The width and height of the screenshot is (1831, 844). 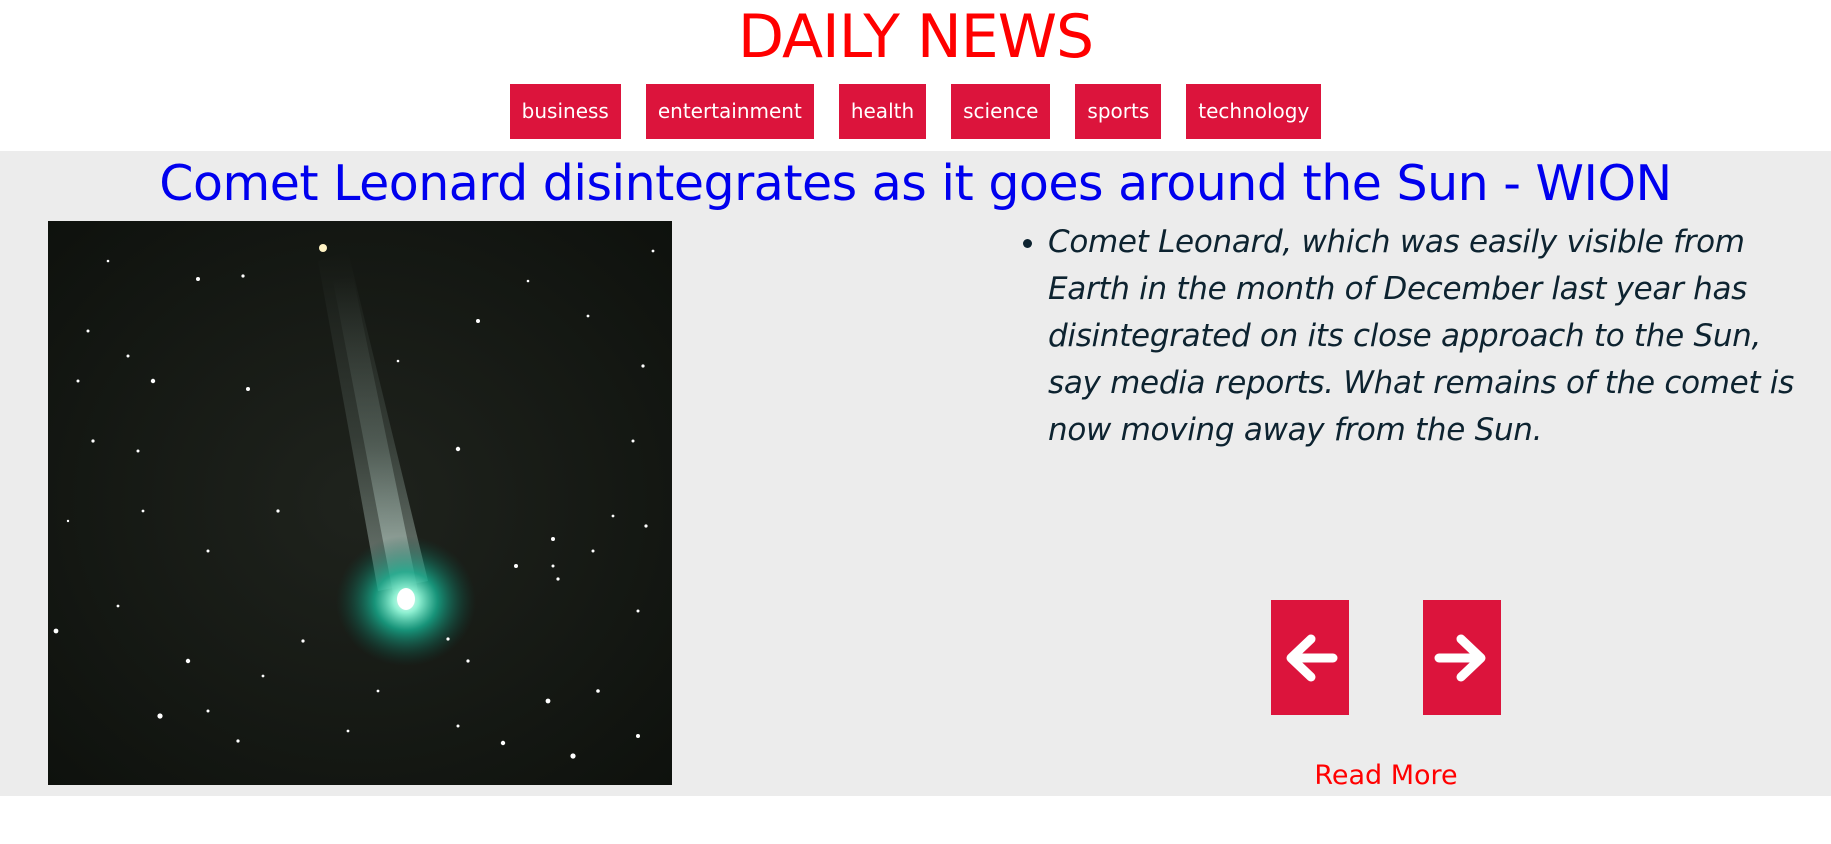 I want to click on nav-entertainment-button: entertainment, so click(x=729, y=111).